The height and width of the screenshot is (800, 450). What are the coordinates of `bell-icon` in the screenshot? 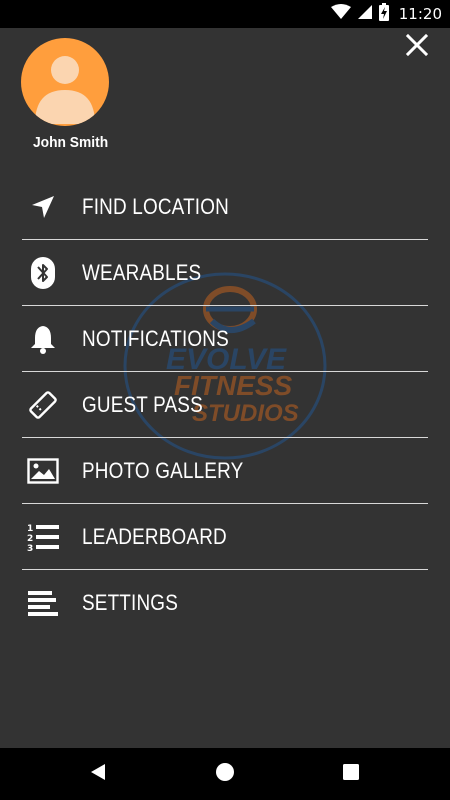 It's located at (43, 339).